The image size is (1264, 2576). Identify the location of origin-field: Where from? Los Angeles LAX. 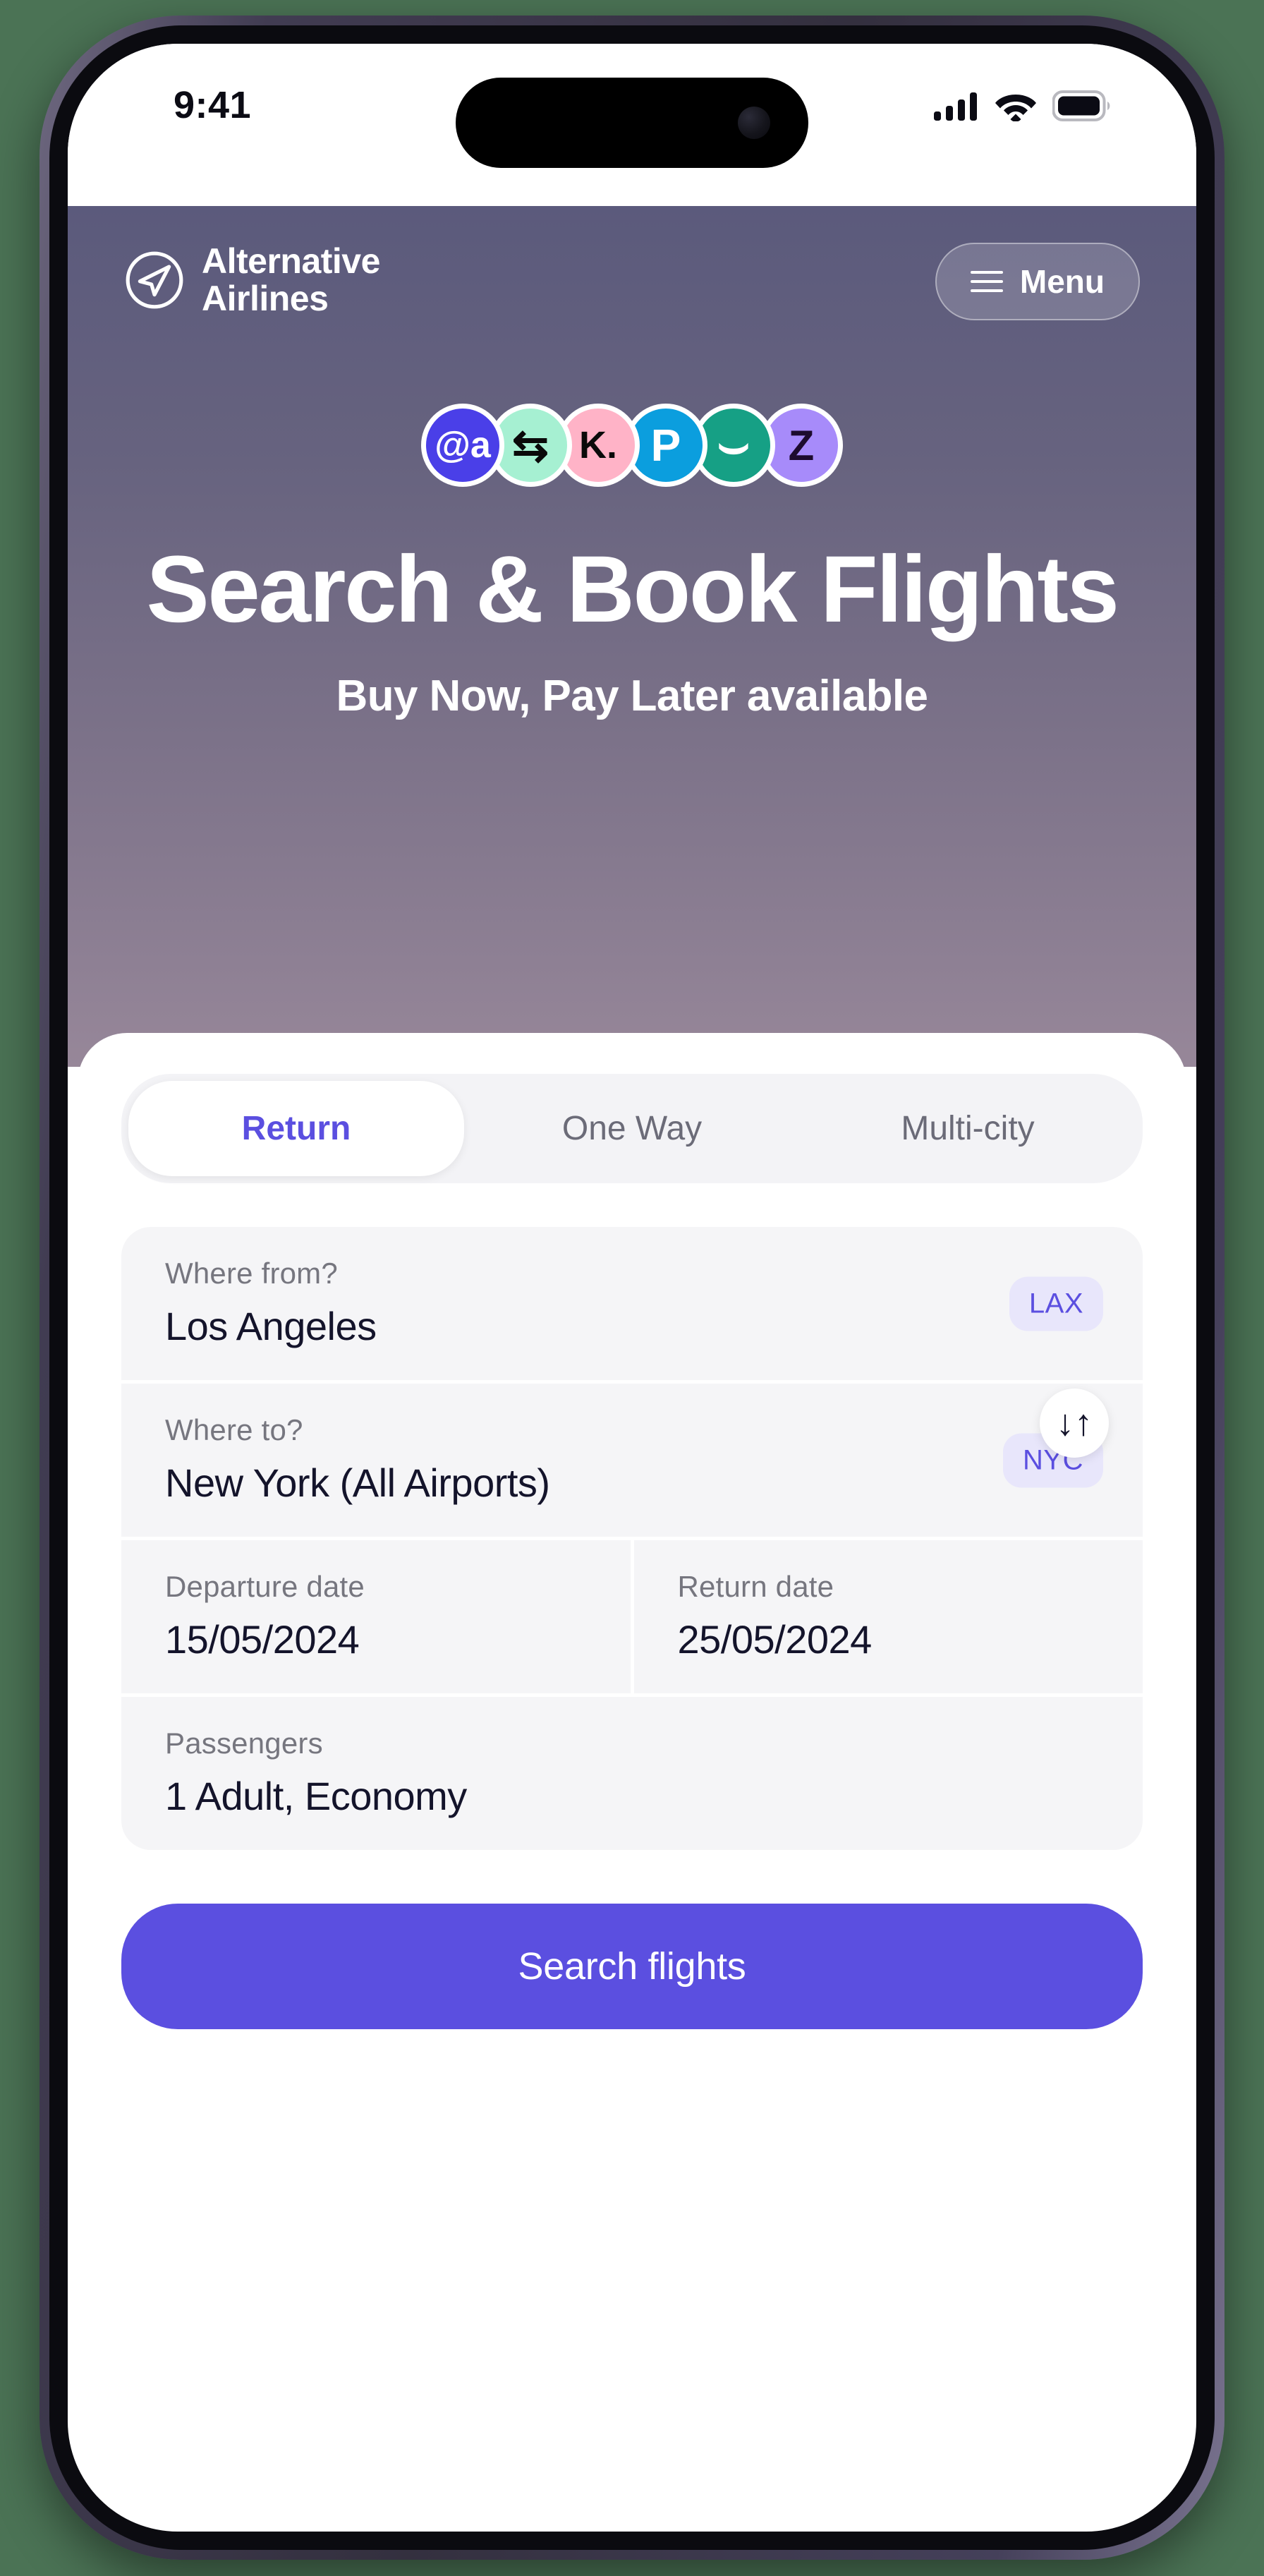
(632, 1303).